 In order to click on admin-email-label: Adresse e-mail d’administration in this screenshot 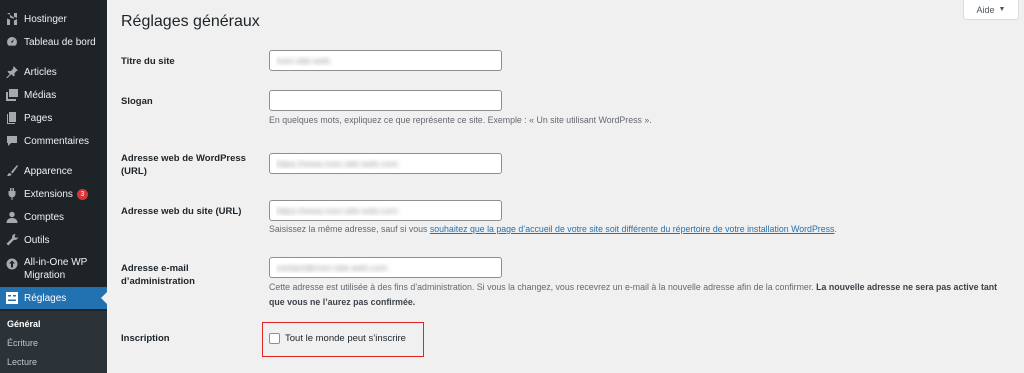, I will do `click(158, 275)`.